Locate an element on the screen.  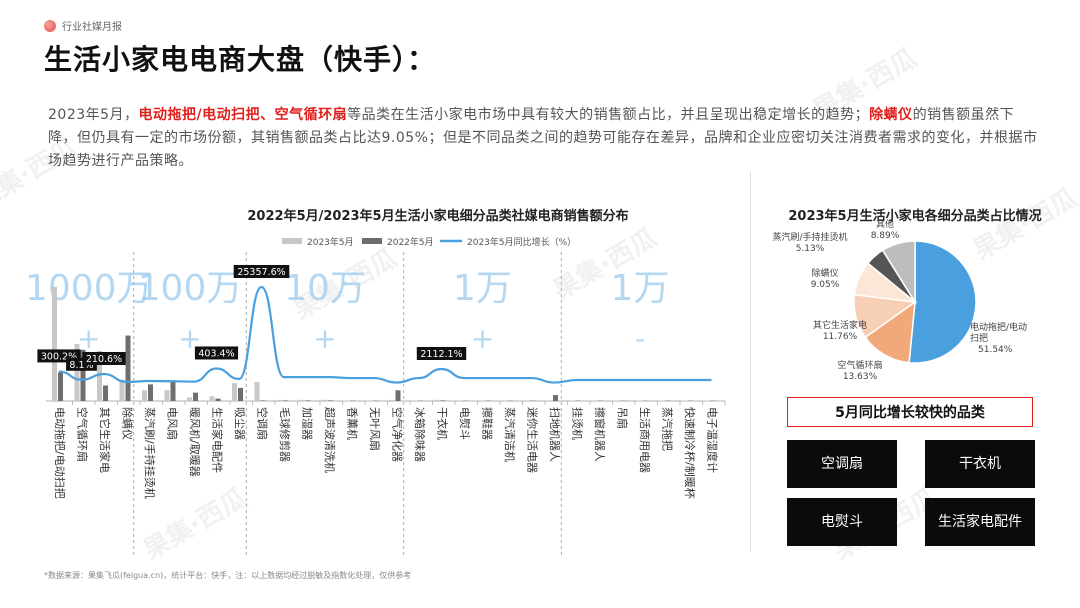
pie-label-text: 电动拖把/电动 is located at coordinates (998, 327).